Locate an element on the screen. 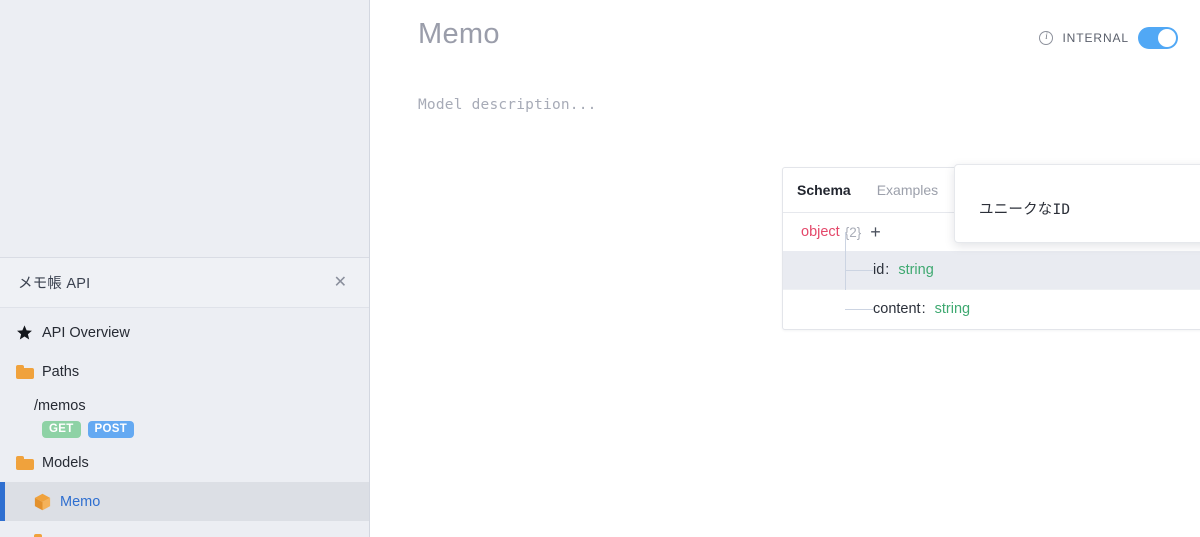  root-type-label: object is located at coordinates (820, 232).